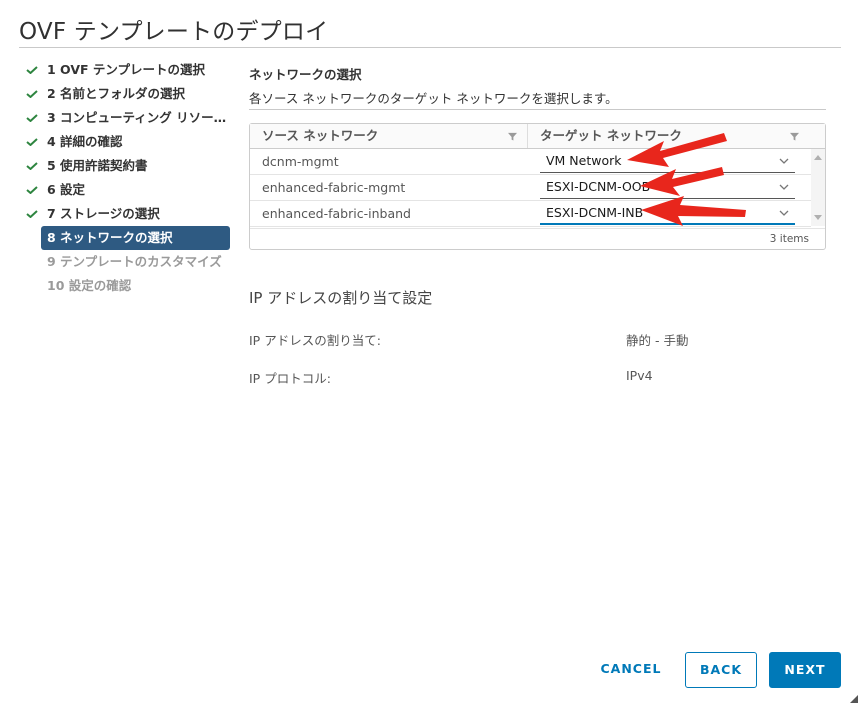  Describe the element at coordinates (336, 213) in the screenshot. I see `source-network: enhanced-fabric-inband` at that location.